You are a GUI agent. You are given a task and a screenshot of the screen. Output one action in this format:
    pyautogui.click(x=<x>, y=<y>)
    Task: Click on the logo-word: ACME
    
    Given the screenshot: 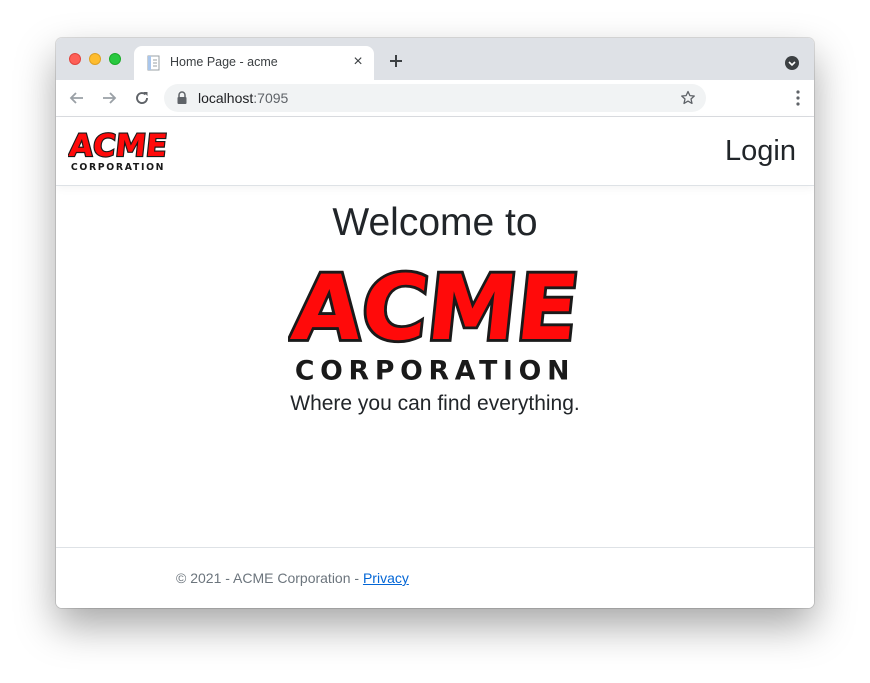 What is the action you would take?
    pyautogui.click(x=118, y=146)
    